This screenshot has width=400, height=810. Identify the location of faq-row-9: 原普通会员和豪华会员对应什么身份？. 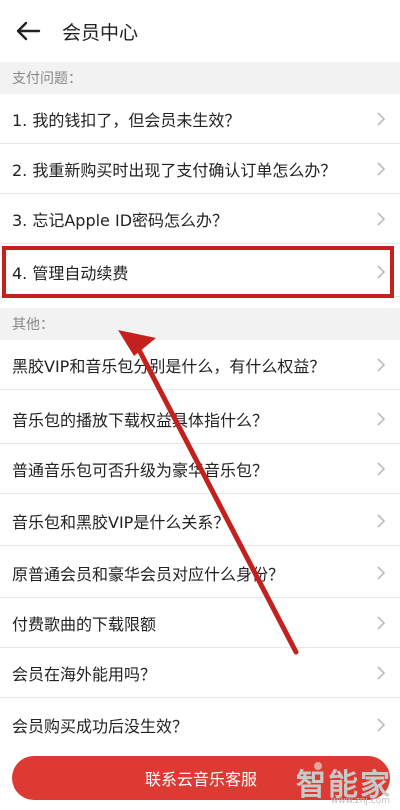
(200, 573).